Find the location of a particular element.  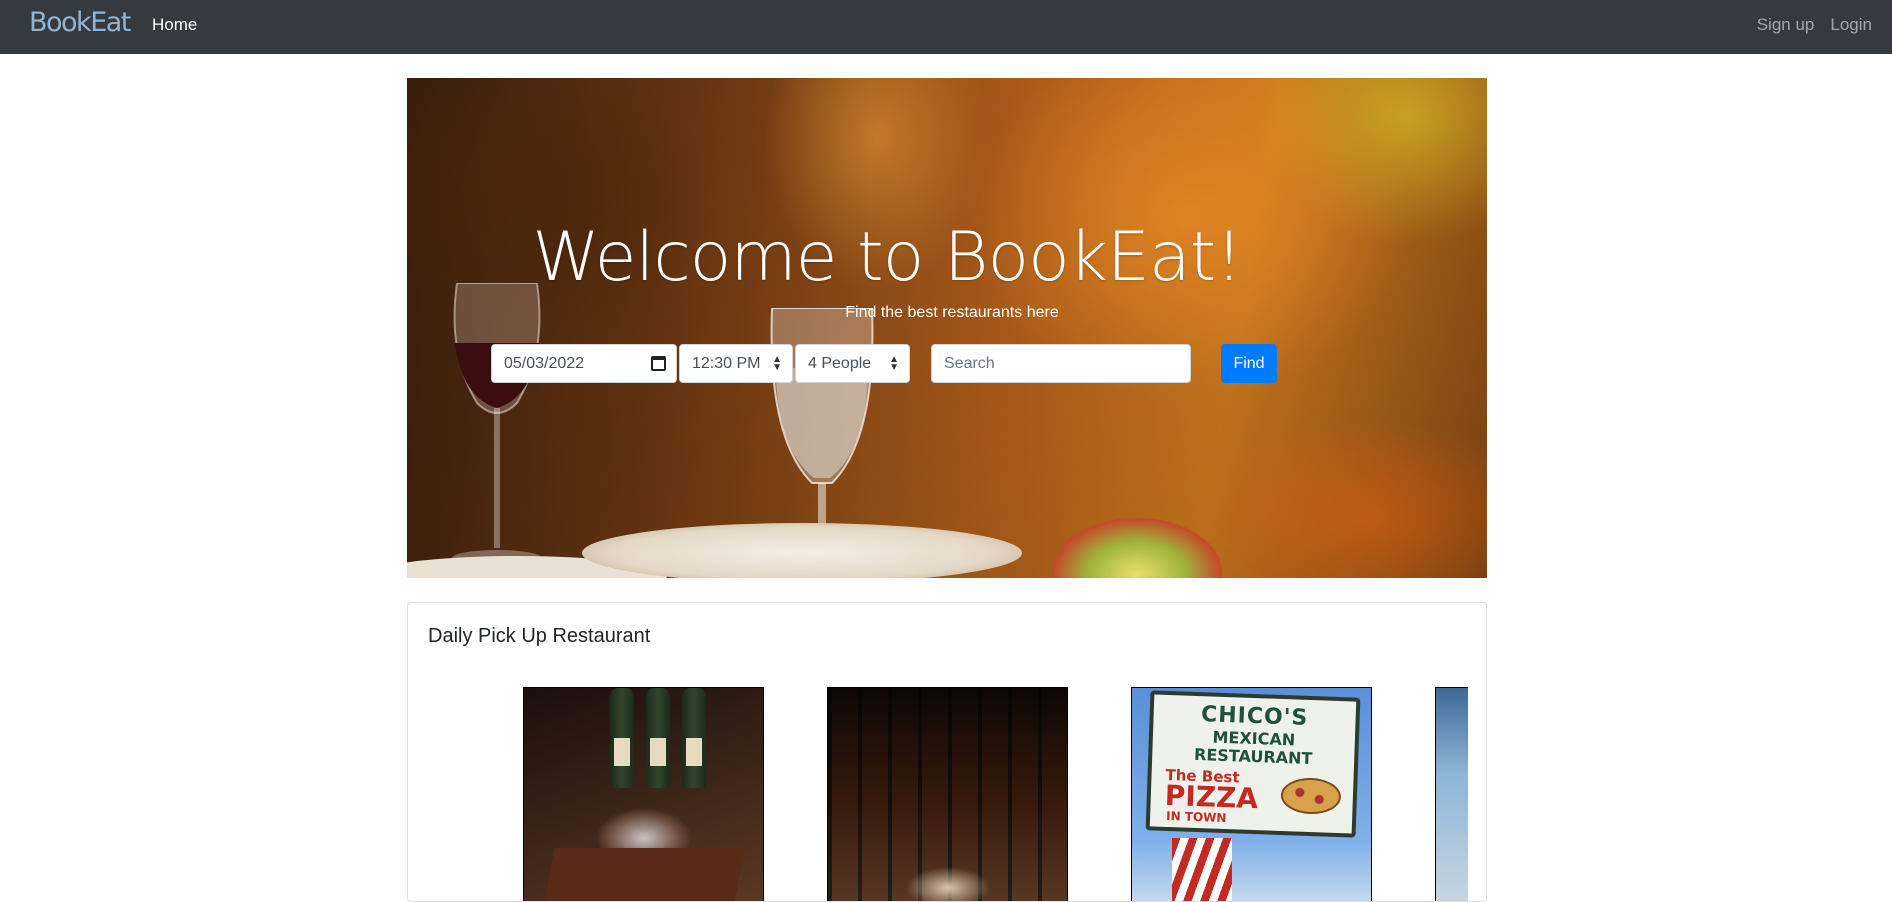

signup-link: Sign up is located at coordinates (1786, 25).